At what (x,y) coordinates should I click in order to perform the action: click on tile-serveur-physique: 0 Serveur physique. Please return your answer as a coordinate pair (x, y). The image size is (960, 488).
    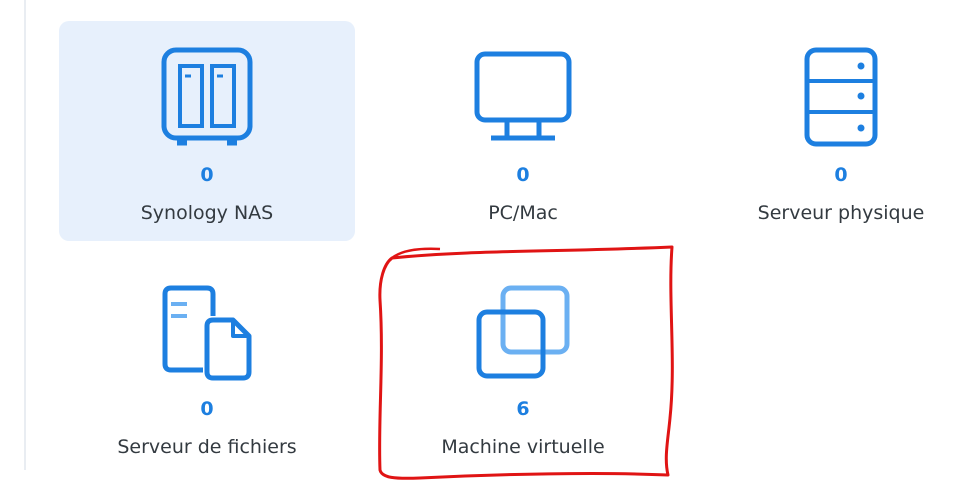
    Looking at the image, I should click on (826, 131).